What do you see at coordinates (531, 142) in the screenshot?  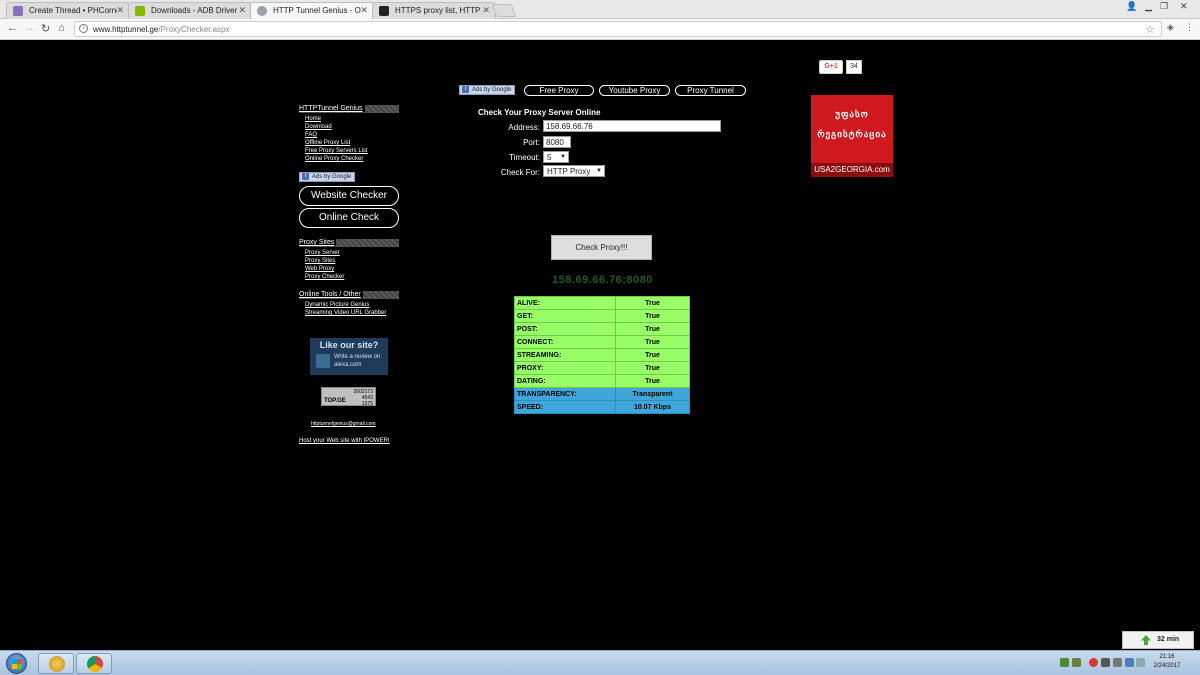 I see `port-label: Port:` at bounding box center [531, 142].